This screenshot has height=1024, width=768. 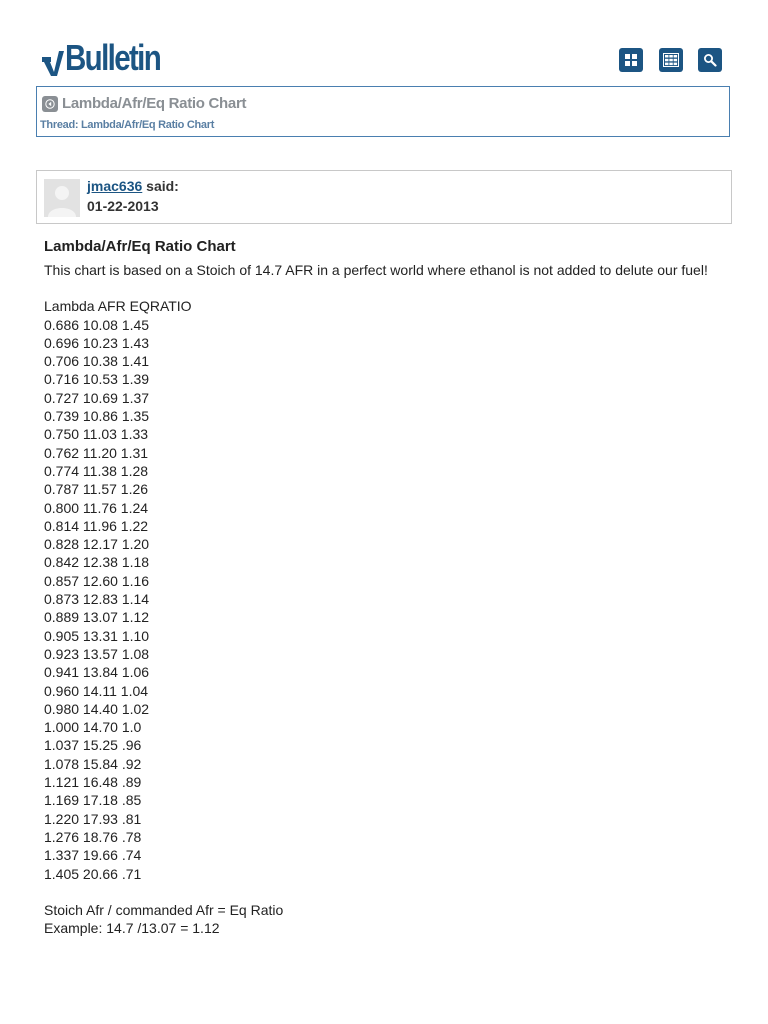 What do you see at coordinates (93, 836) in the screenshot?
I see `list-item: 1.276 18.76 .78` at bounding box center [93, 836].